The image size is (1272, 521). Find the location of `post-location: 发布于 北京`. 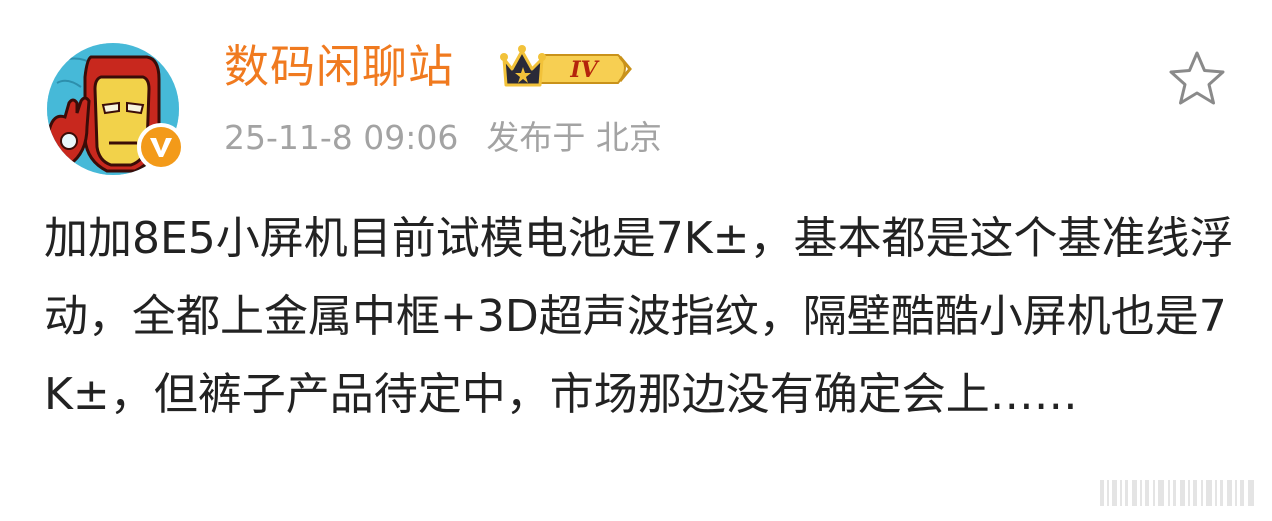

post-location: 发布于 北京 is located at coordinates (574, 137).